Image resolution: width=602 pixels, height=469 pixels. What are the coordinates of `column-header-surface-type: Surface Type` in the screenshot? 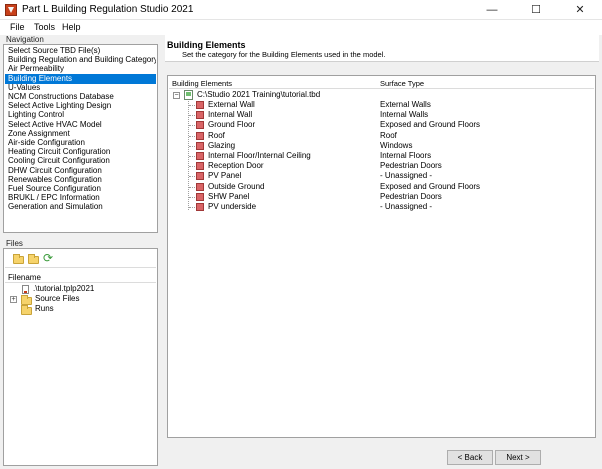 It's located at (402, 83).